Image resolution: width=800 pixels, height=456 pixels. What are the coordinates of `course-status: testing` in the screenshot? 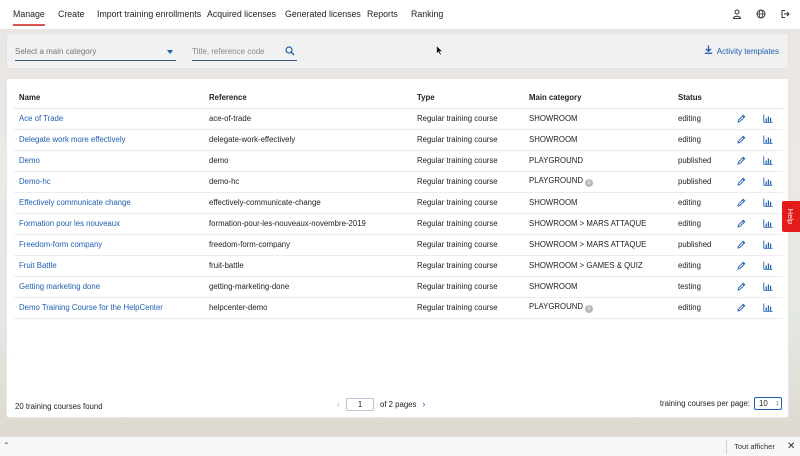 It's located at (701, 287).